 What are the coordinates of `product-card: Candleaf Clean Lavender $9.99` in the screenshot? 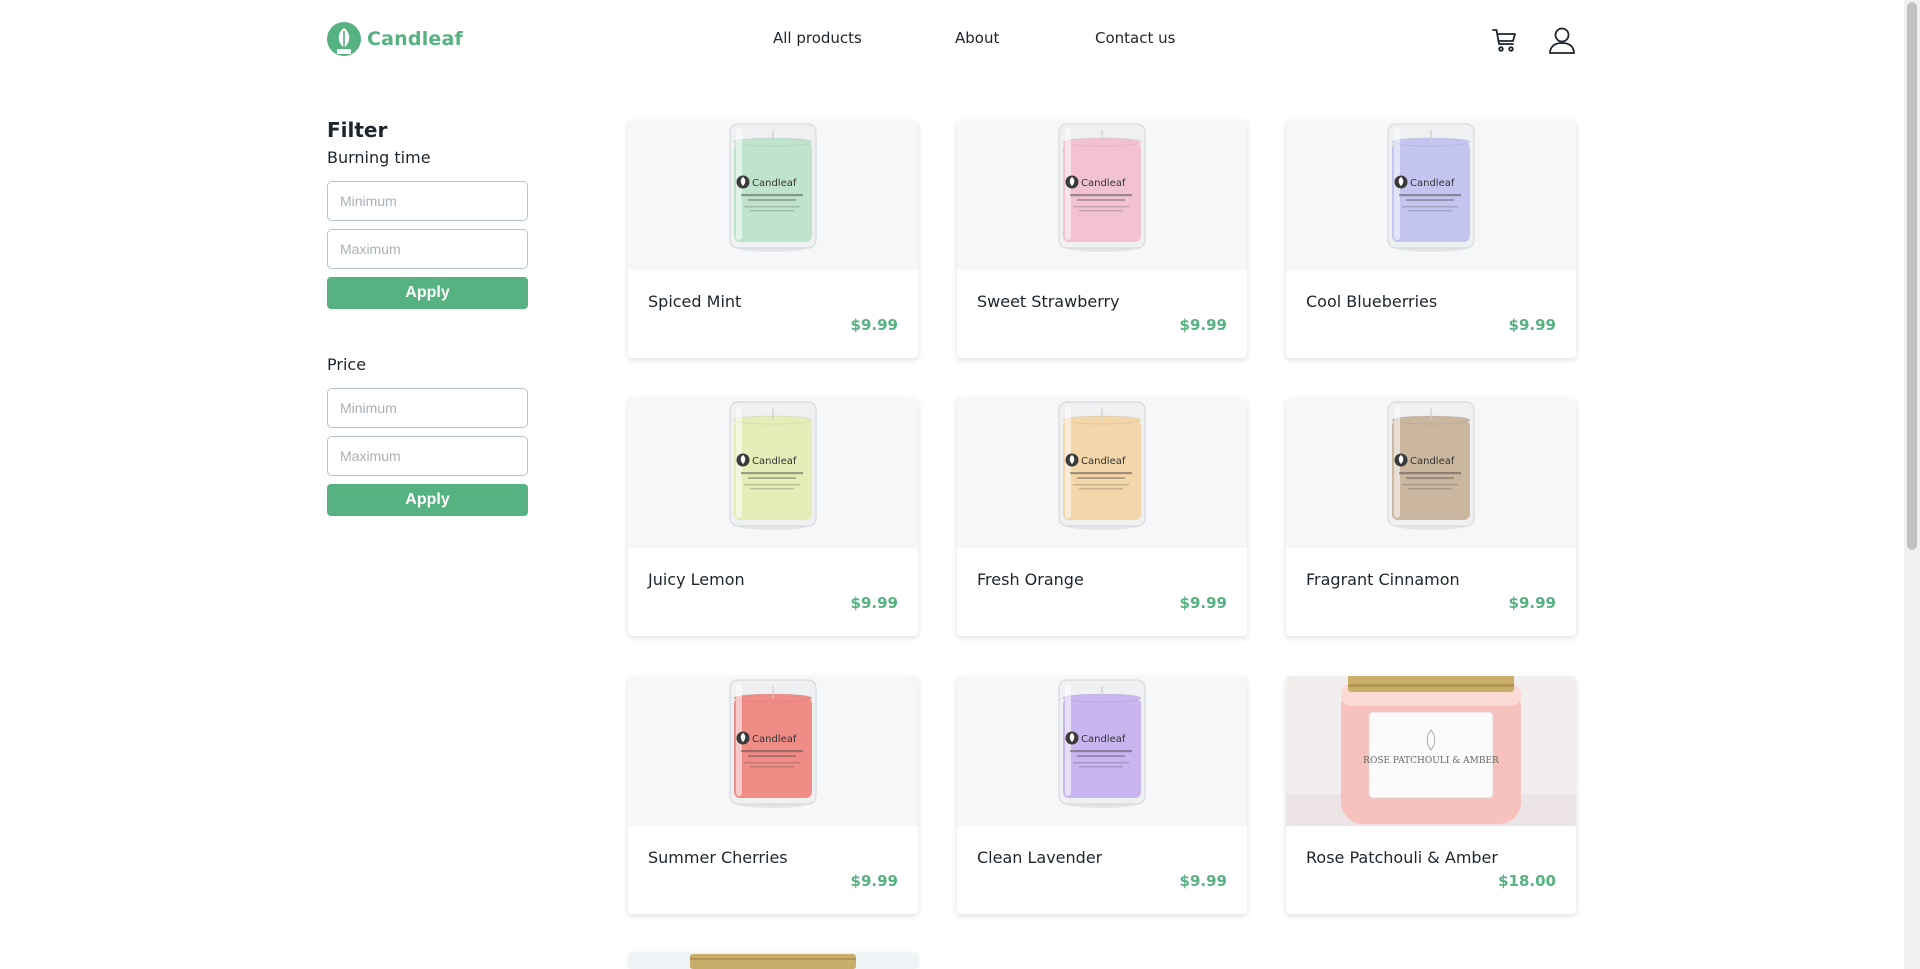 It's located at (1102, 795).